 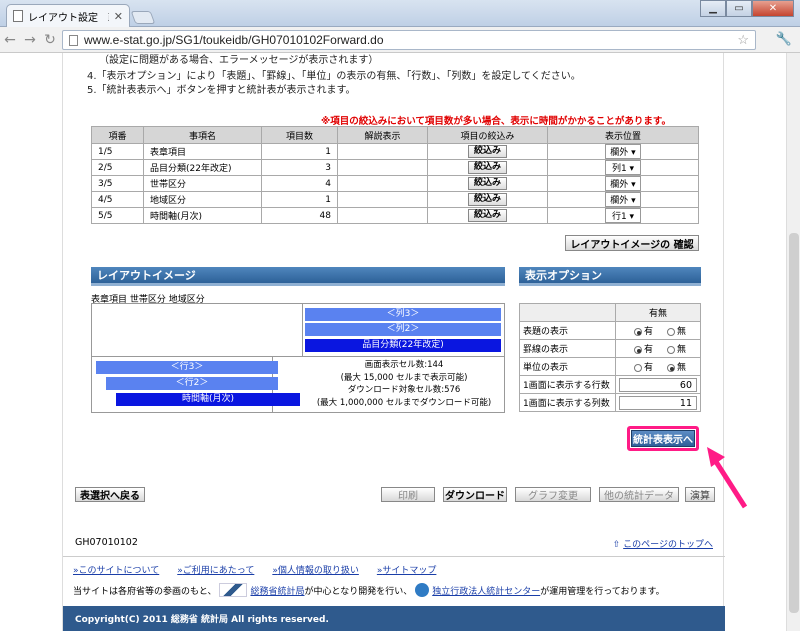 I want to click on option-label: 単位の表示, so click(x=567, y=366).